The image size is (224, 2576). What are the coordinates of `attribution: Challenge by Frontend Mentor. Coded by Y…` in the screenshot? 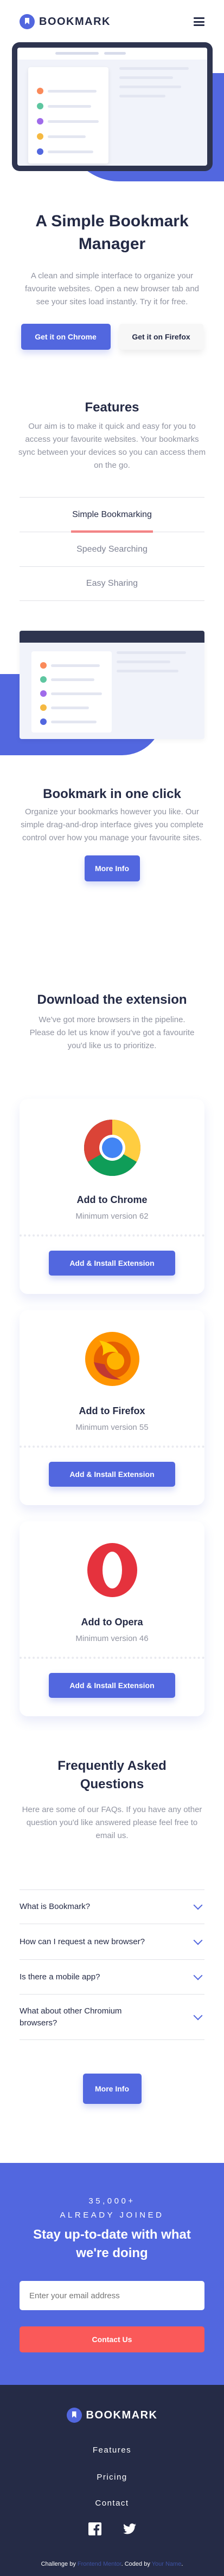 It's located at (112, 2564).